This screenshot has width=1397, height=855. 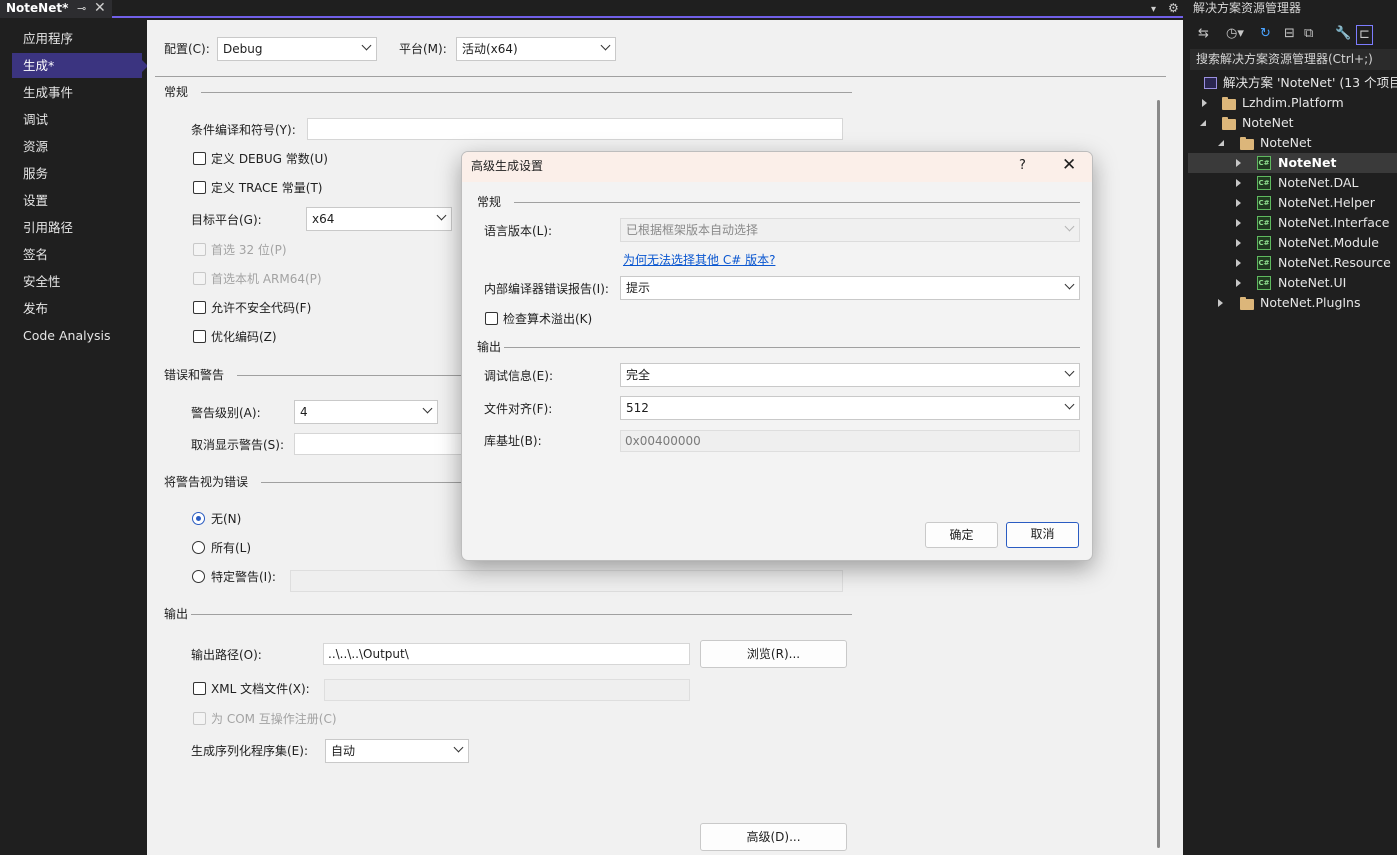 I want to click on define-trace-checkbox, so click(x=199, y=187).